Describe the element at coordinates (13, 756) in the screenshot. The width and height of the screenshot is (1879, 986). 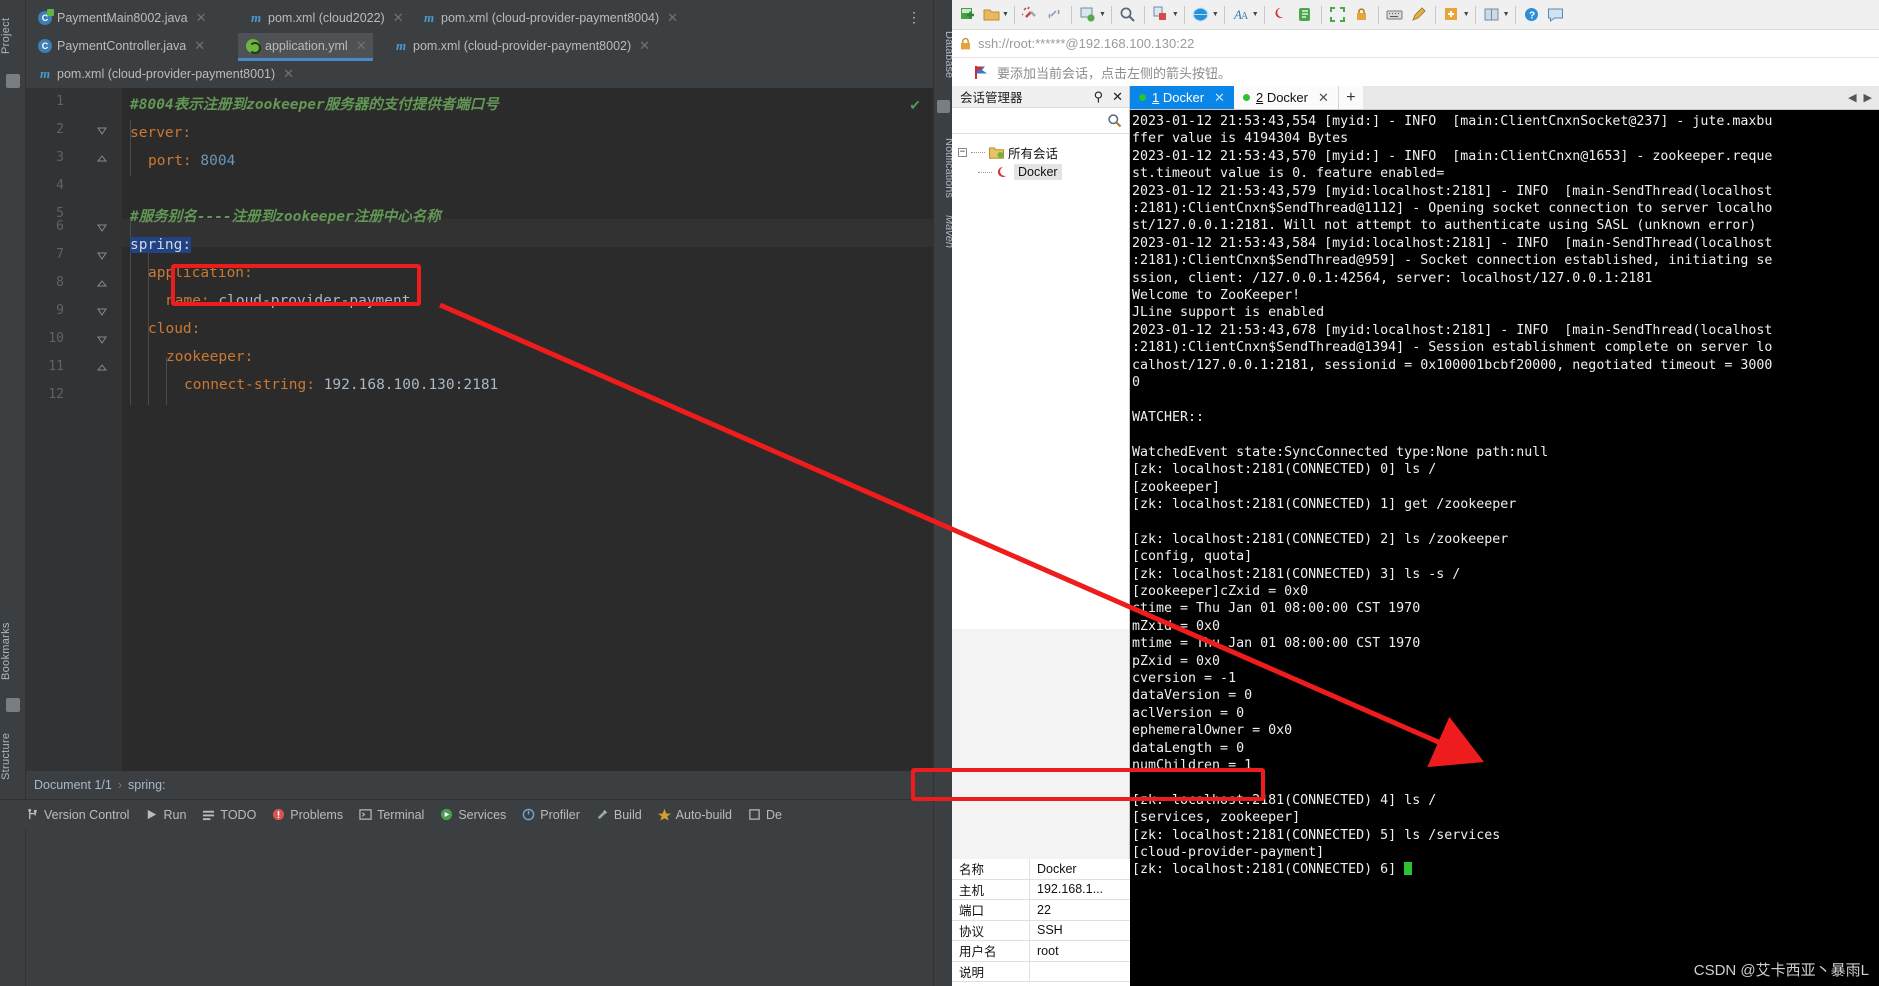
I see `rail-structure-label: Structure` at that location.